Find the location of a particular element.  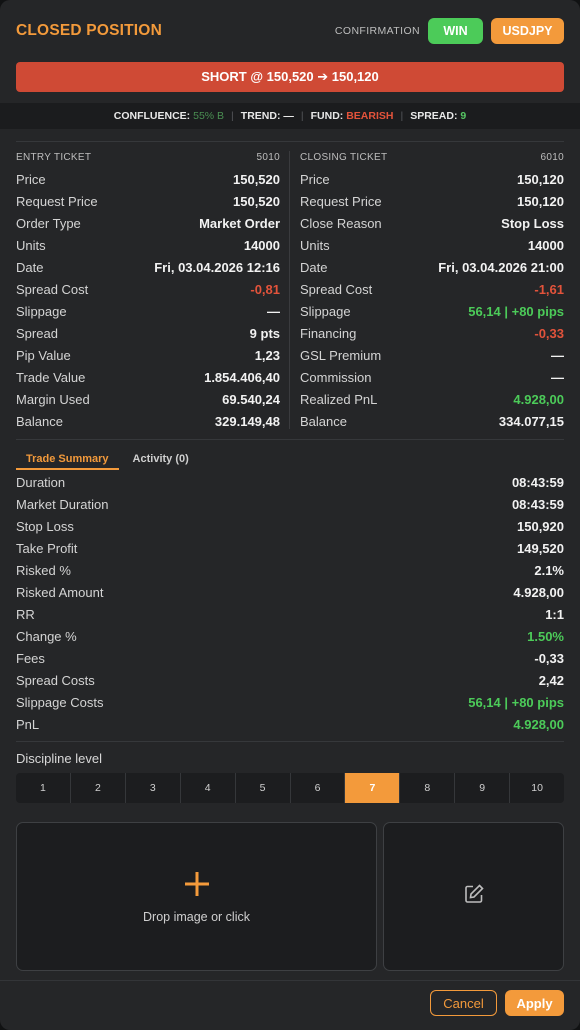

entry-ticket-label: Balance is located at coordinates (39, 421).